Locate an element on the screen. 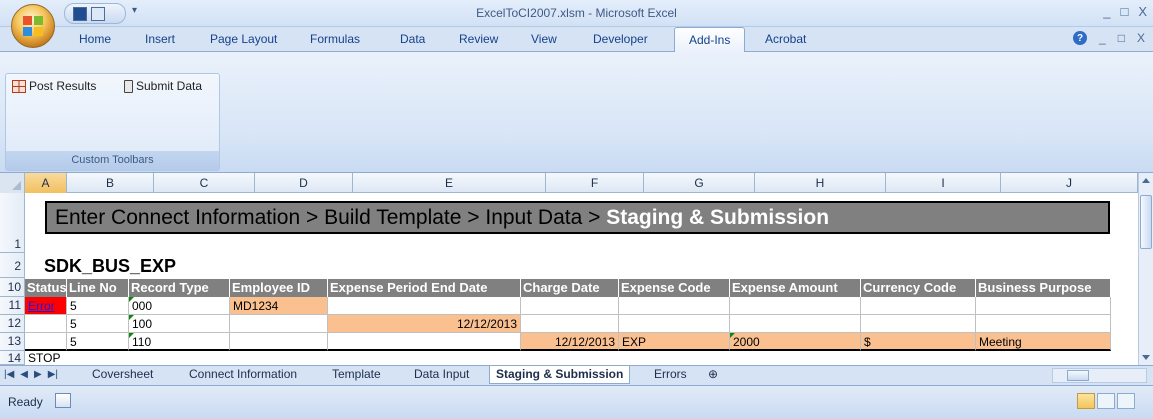  tab-home: Home is located at coordinates (95, 39).